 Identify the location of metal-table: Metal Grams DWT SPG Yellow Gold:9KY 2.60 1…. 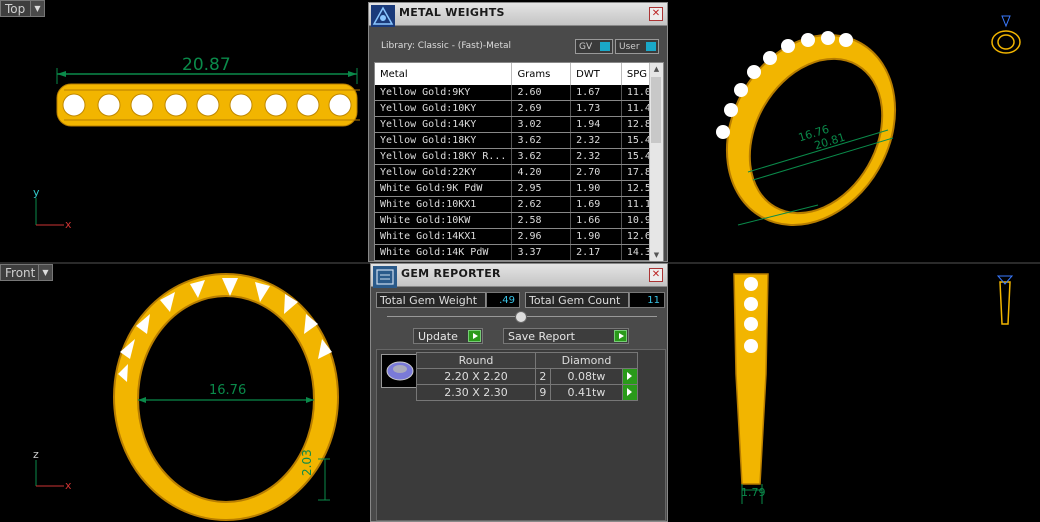
(519, 162).